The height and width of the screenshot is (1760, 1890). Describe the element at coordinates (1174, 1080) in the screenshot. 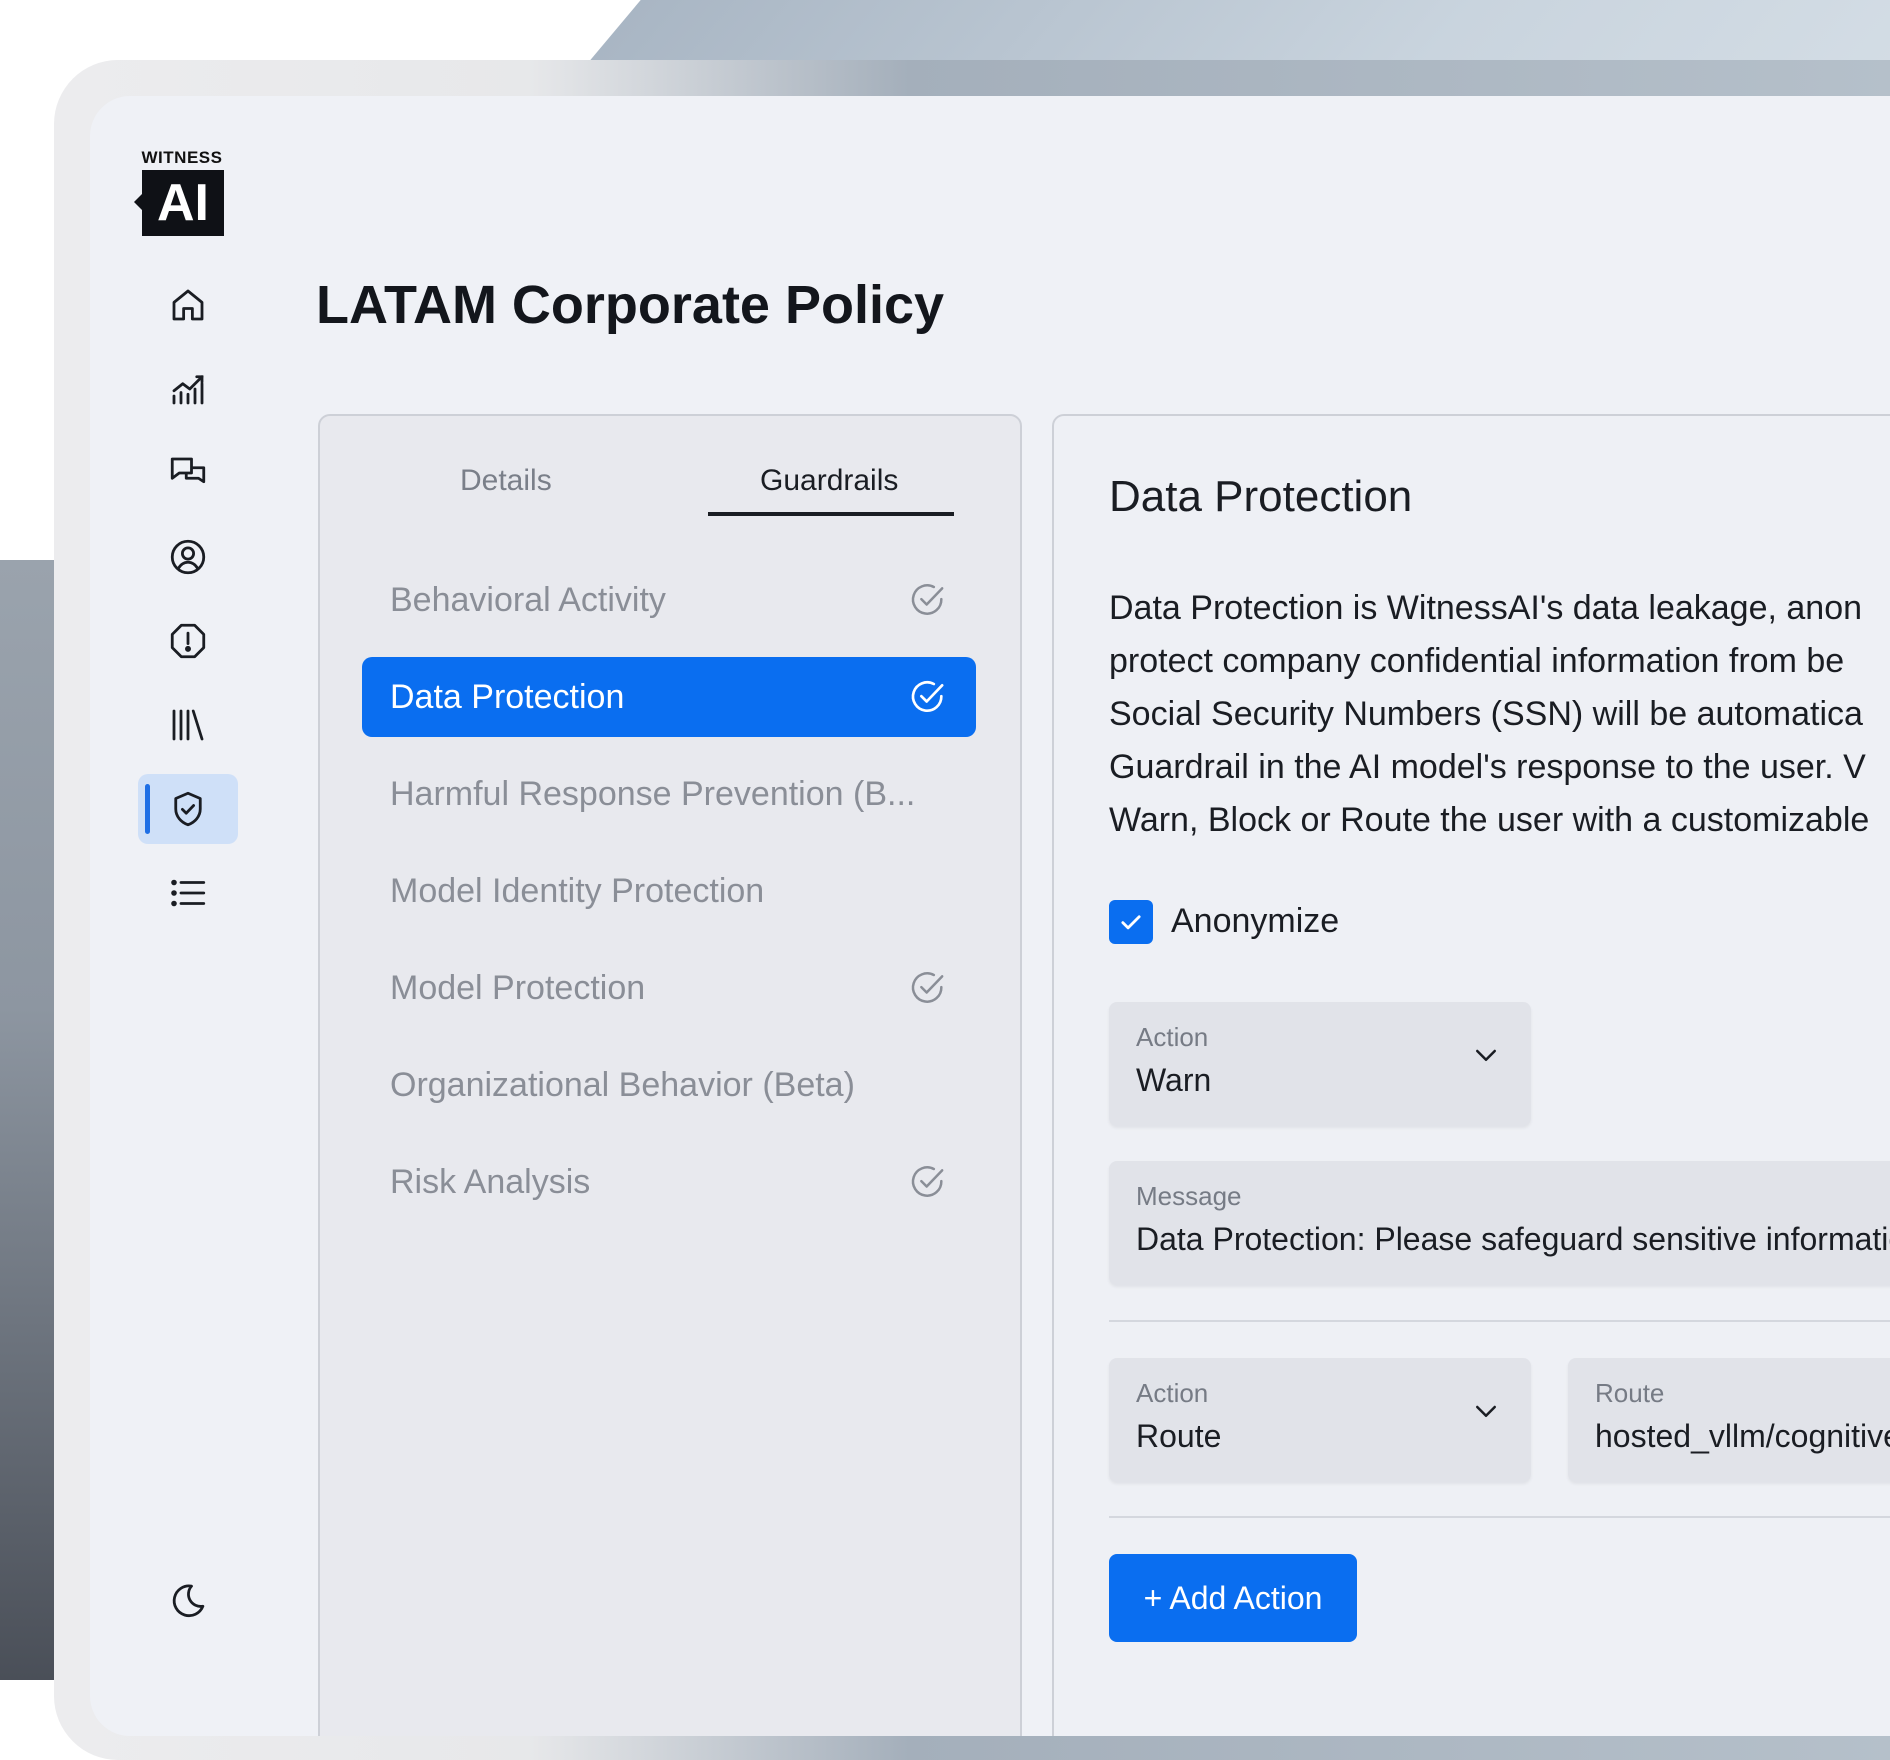

I see `action-select-value: Warn` at that location.